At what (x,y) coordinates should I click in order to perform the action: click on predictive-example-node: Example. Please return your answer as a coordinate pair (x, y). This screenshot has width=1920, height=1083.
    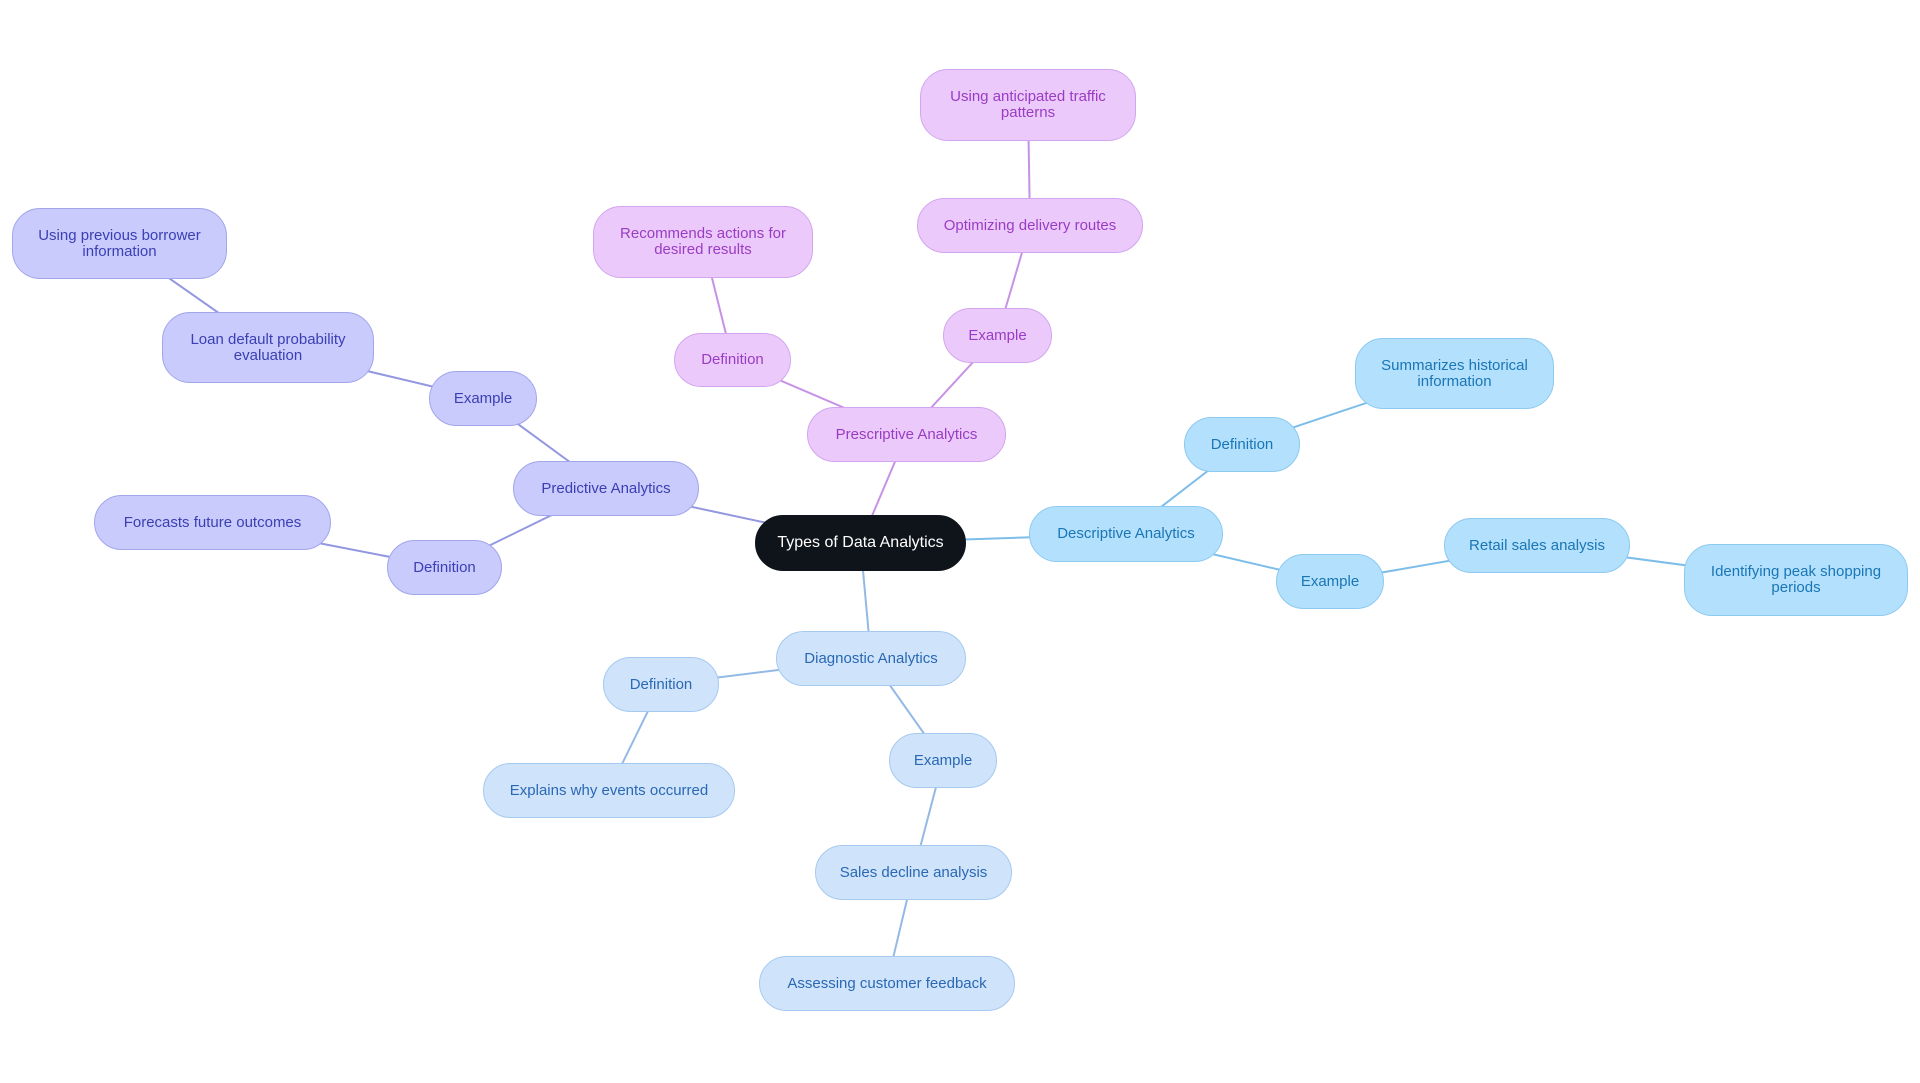
    Looking at the image, I should click on (483, 398).